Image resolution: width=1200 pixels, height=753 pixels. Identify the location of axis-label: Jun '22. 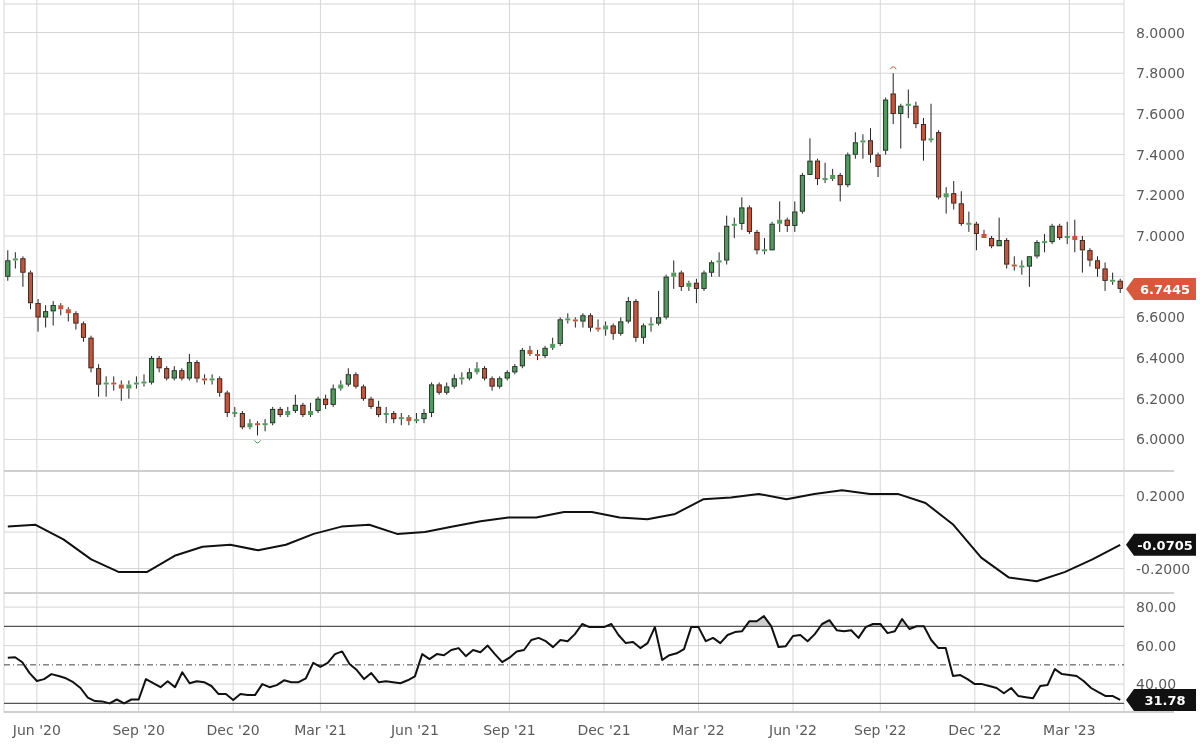
(793, 730).